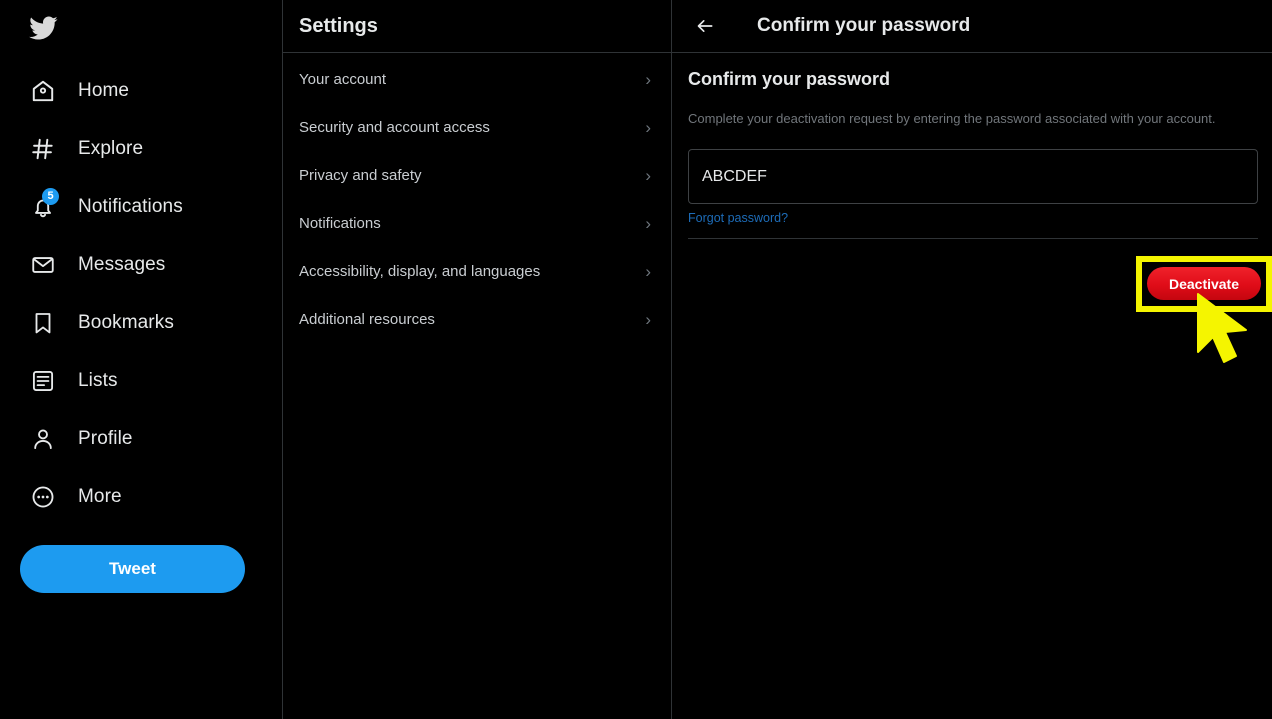 Image resolution: width=1272 pixels, height=719 pixels. Describe the element at coordinates (141, 28) in the screenshot. I see `twitter-bird-logo` at that location.